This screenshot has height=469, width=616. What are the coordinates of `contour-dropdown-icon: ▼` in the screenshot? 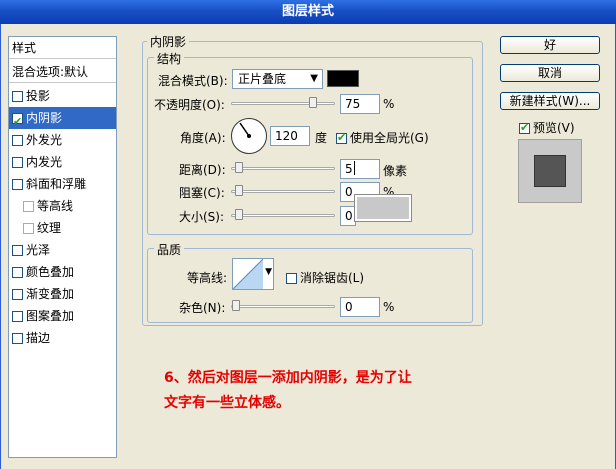 It's located at (268, 272).